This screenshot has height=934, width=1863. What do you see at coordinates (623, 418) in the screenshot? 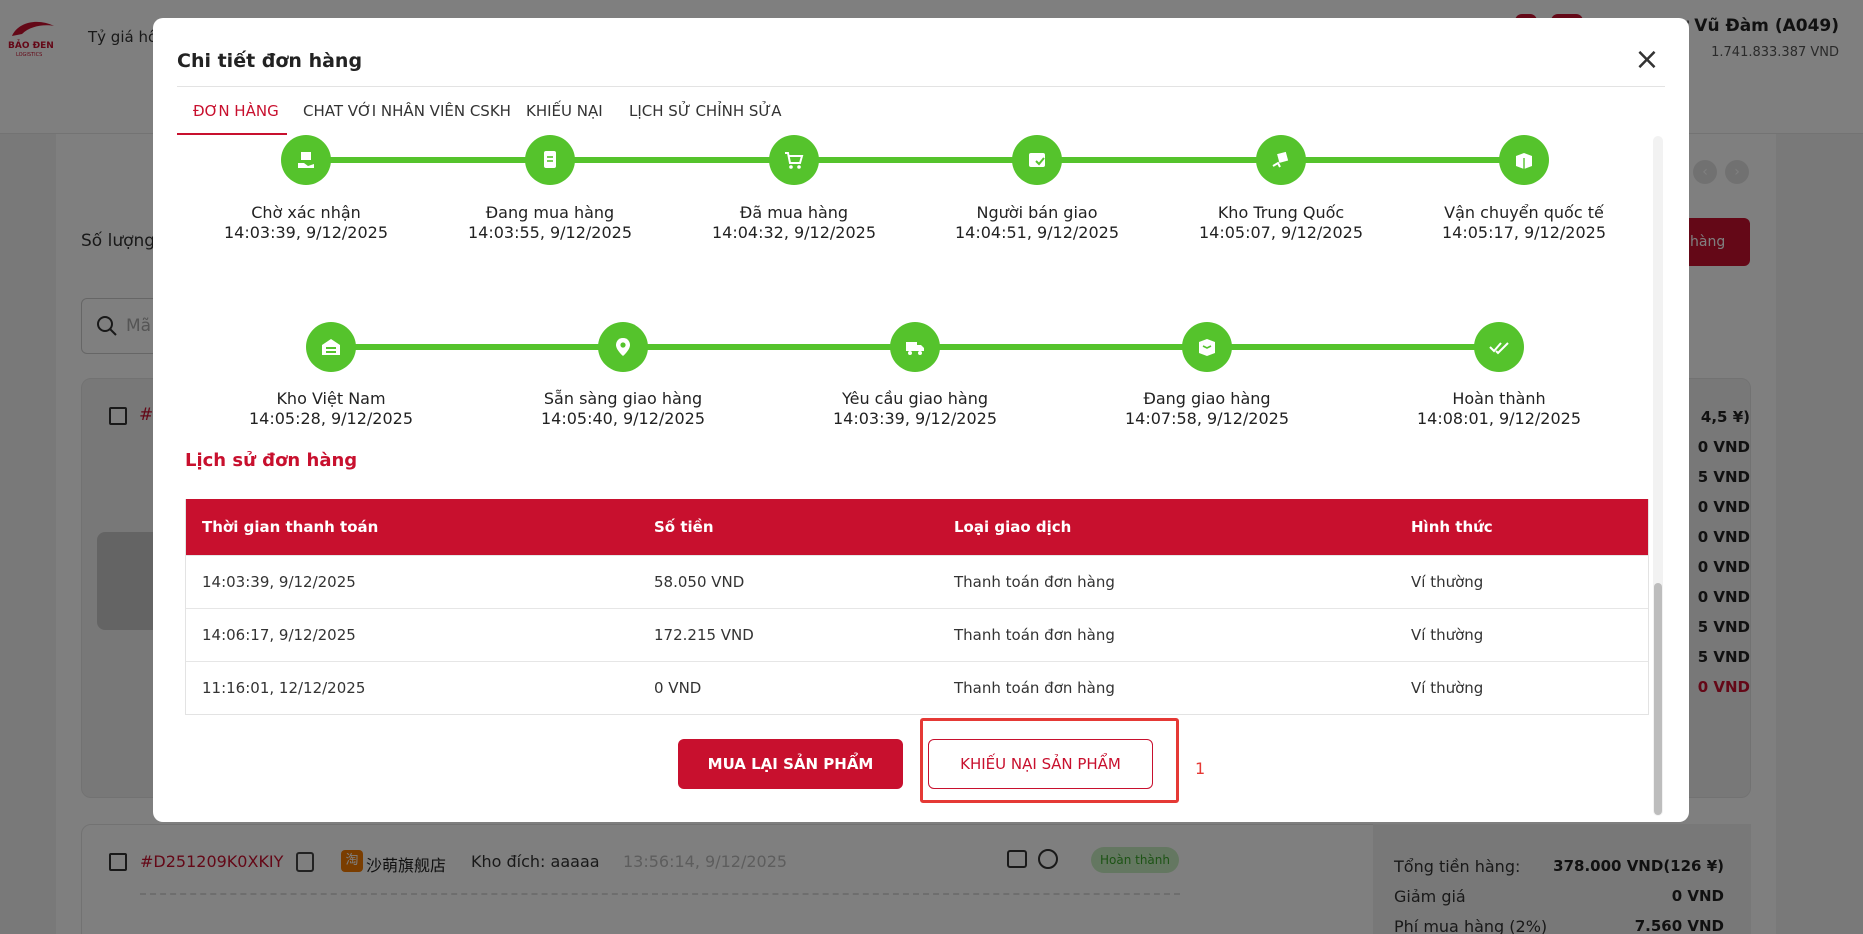
I see `step-time: 14:05:40, 9/12/2025` at bounding box center [623, 418].